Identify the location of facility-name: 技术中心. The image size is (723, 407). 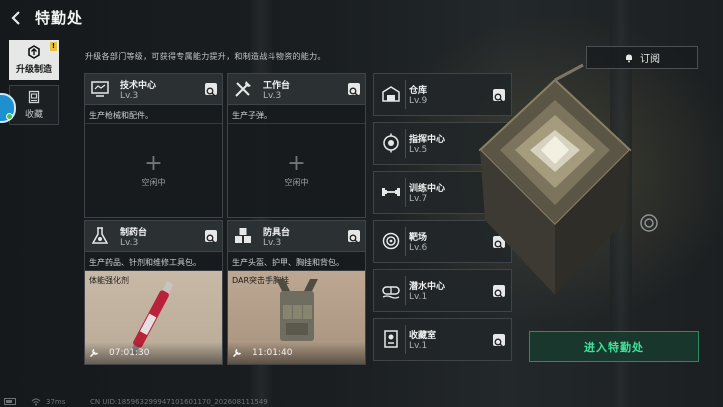
(138, 86).